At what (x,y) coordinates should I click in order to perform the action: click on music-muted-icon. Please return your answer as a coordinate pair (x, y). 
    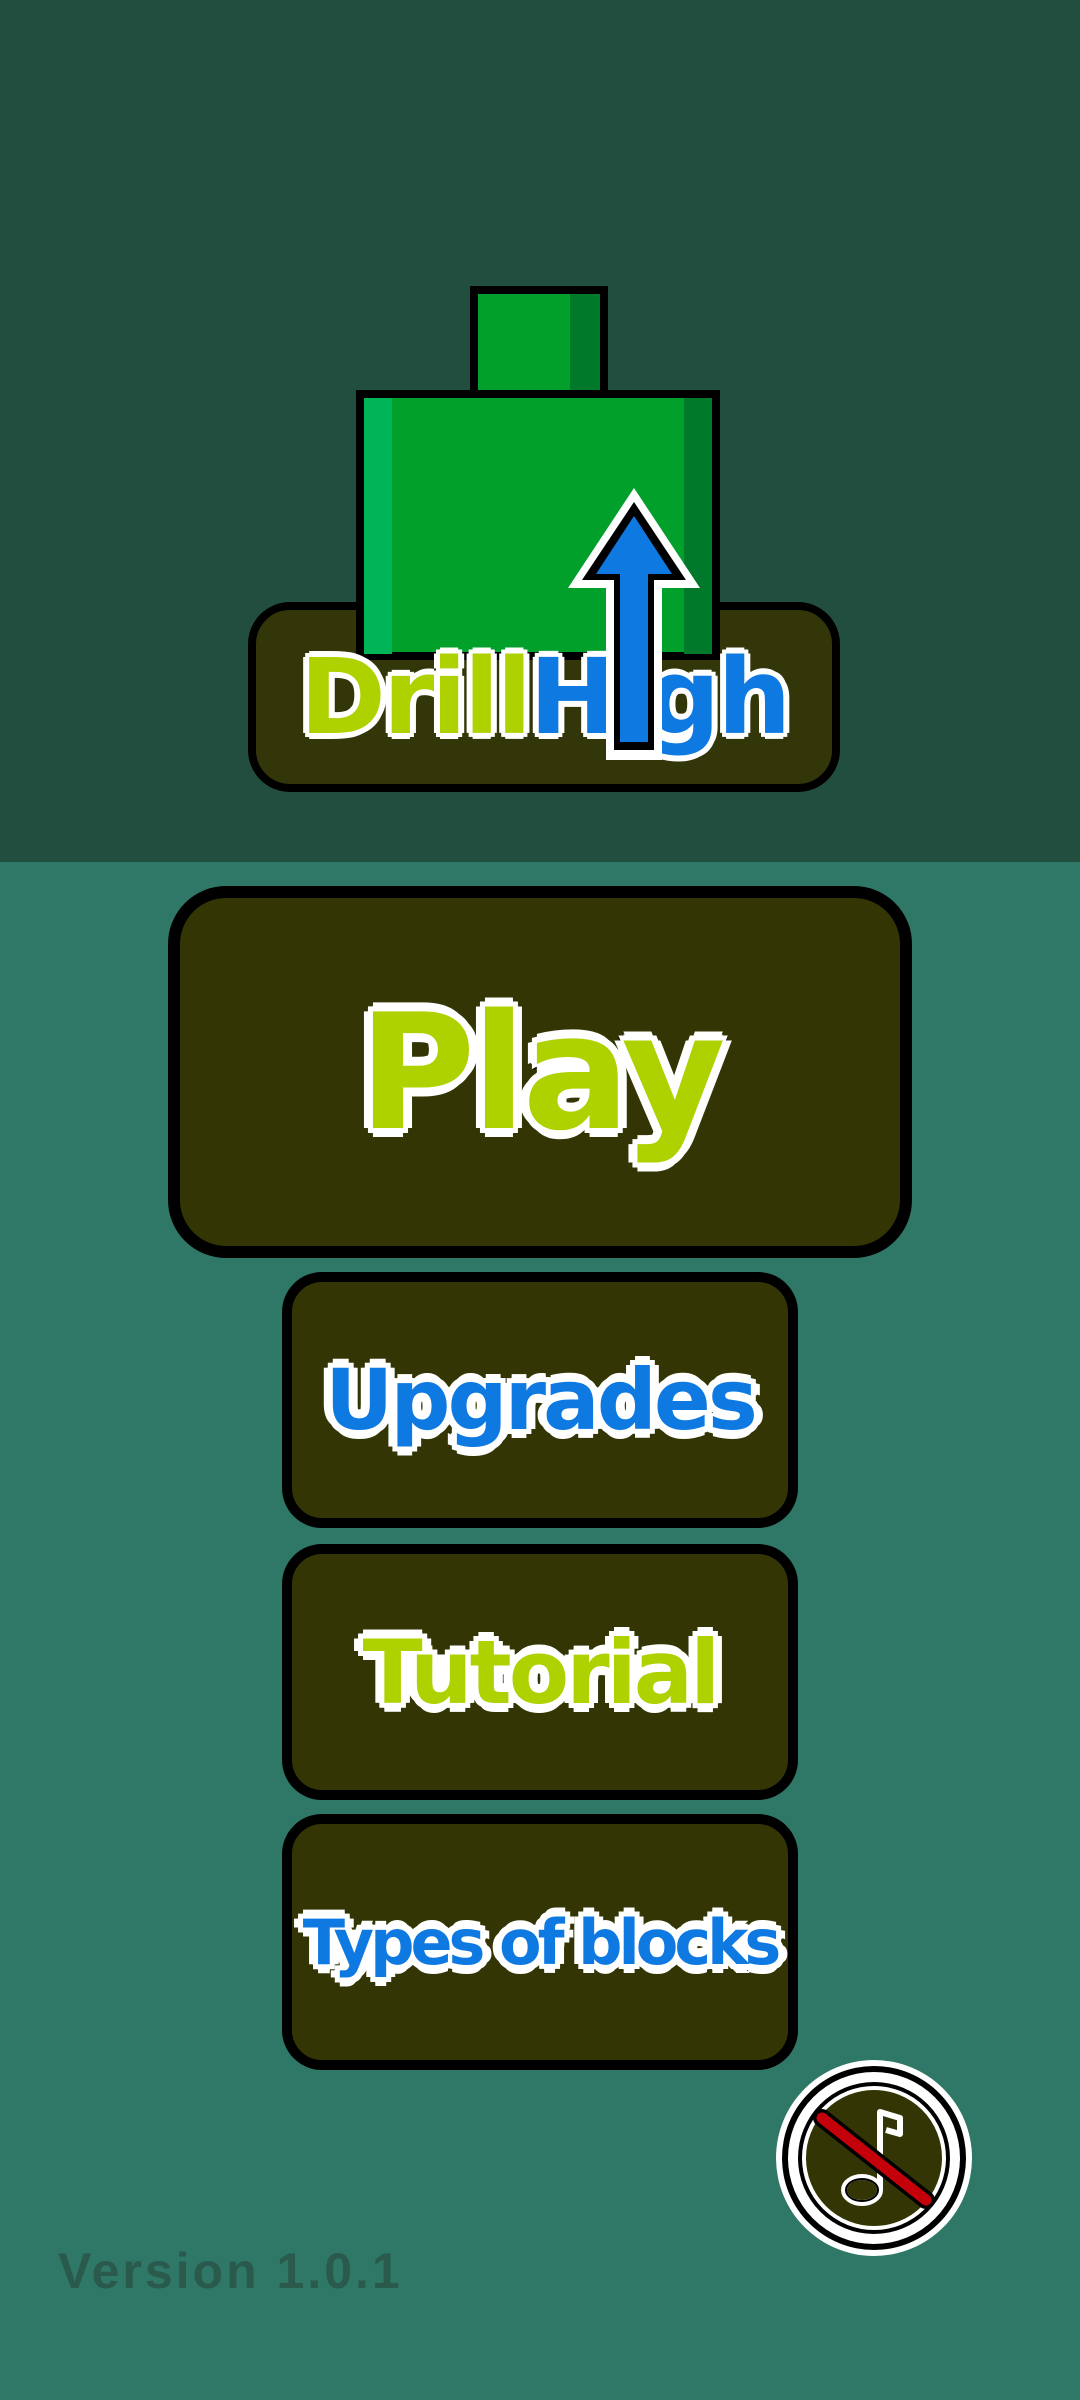
    Looking at the image, I should click on (874, 2158).